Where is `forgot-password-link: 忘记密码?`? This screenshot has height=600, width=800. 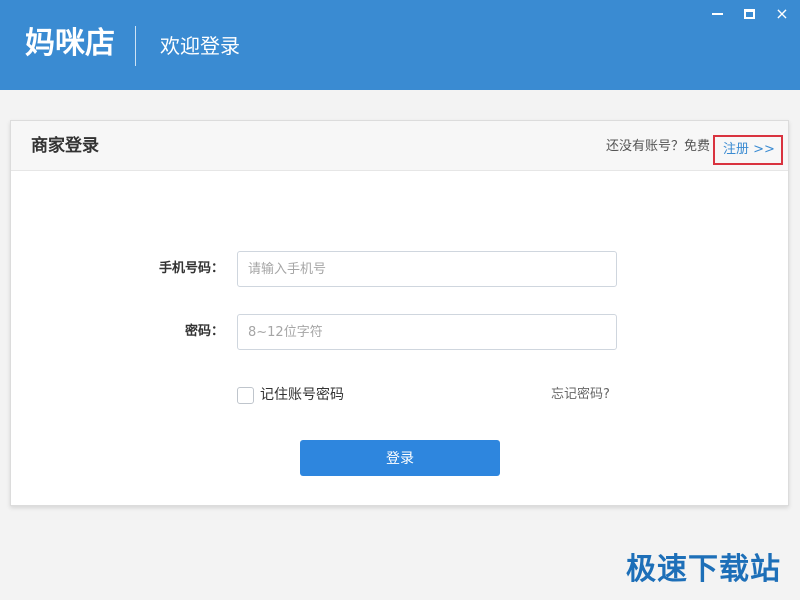 forgot-password-link: 忘记密码? is located at coordinates (580, 395).